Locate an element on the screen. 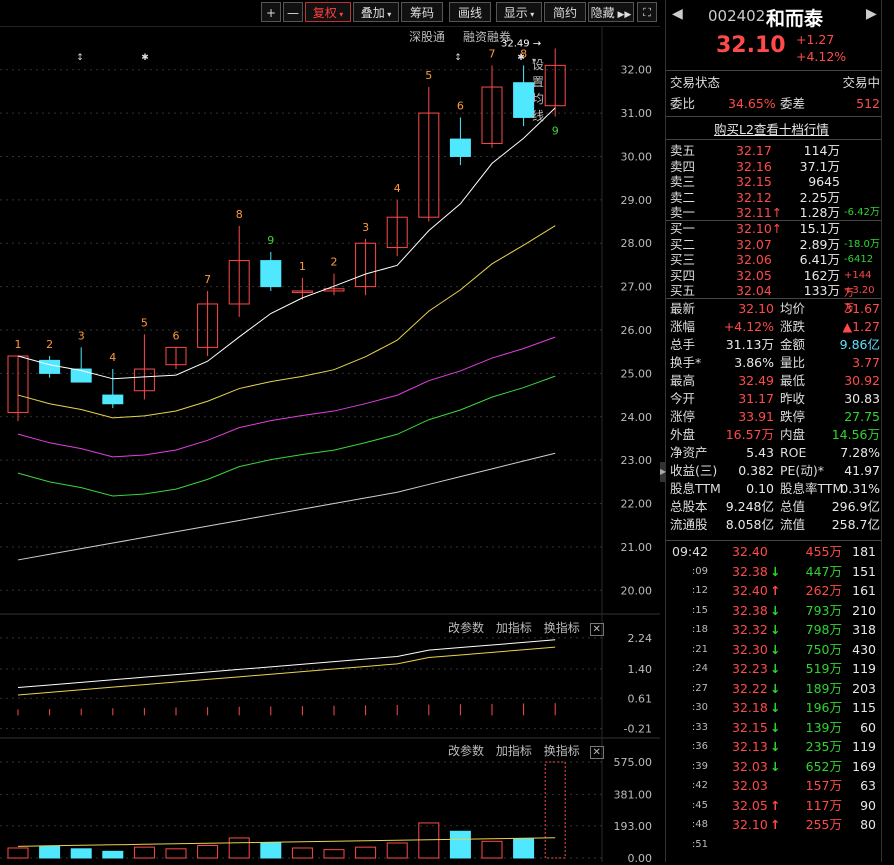  stat-label: 量比 is located at coordinates (793, 362).